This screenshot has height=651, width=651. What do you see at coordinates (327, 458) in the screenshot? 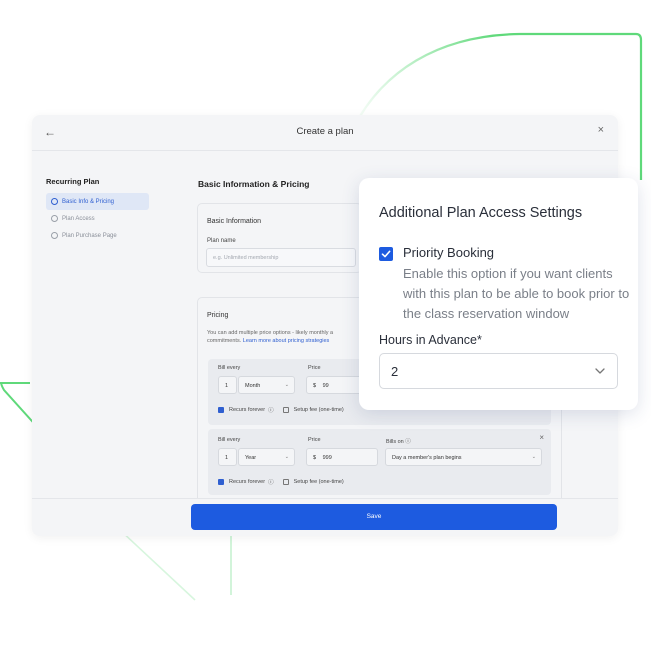
I see `price-value: 999` at bounding box center [327, 458].